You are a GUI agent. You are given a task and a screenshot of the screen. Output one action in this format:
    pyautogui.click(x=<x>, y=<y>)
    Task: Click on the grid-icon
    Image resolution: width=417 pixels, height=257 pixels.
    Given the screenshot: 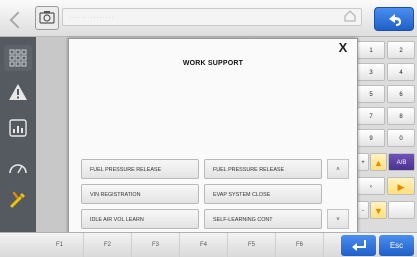 What is the action you would take?
    pyautogui.click(x=18, y=58)
    